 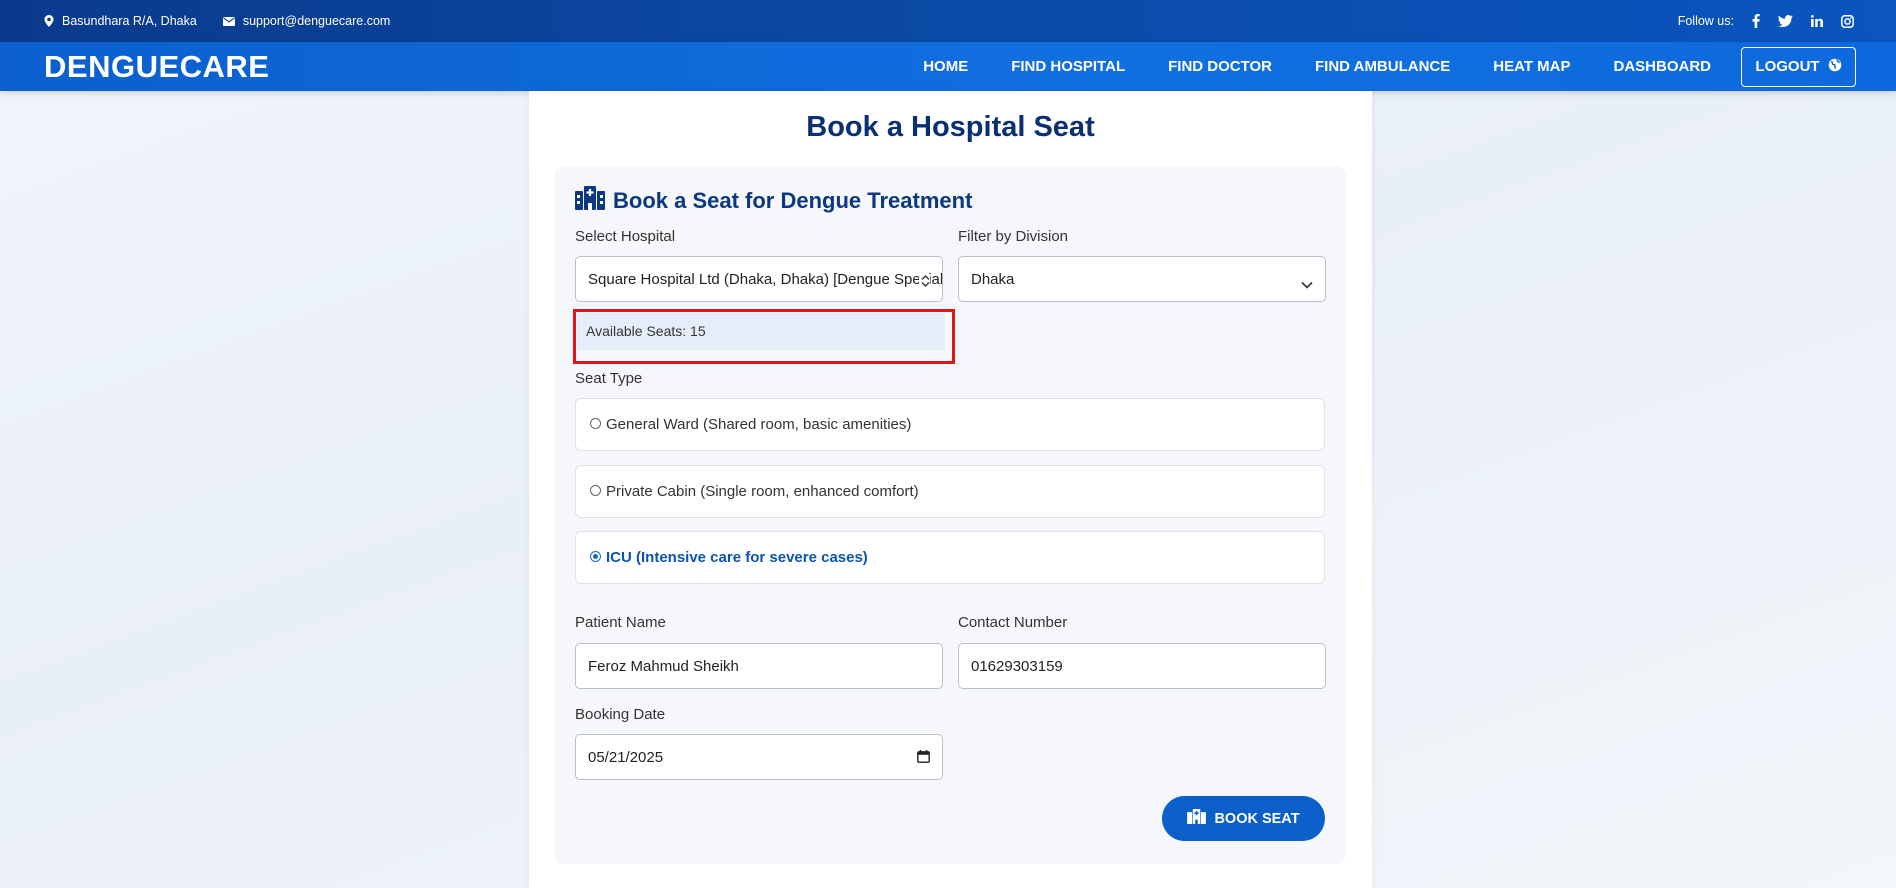 I want to click on division-filter-label: Filter by Division, so click(x=1013, y=236).